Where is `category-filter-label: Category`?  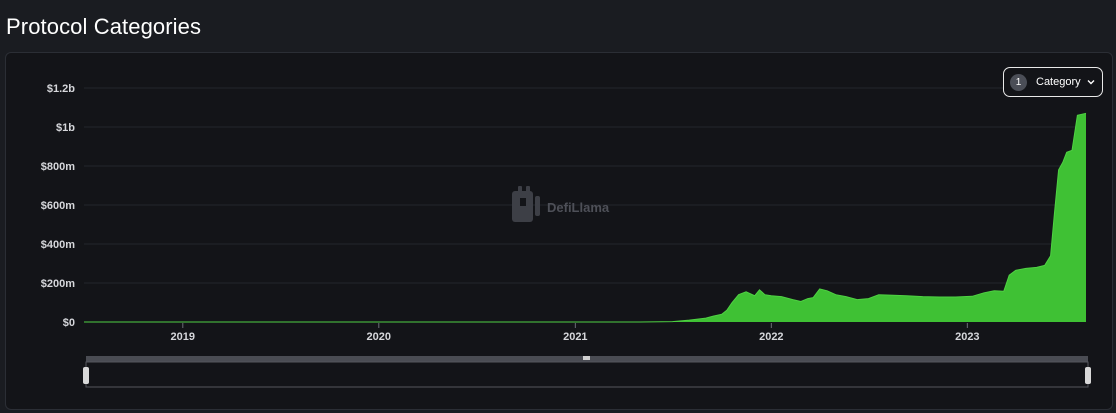
category-filter-label: Category is located at coordinates (1058, 82).